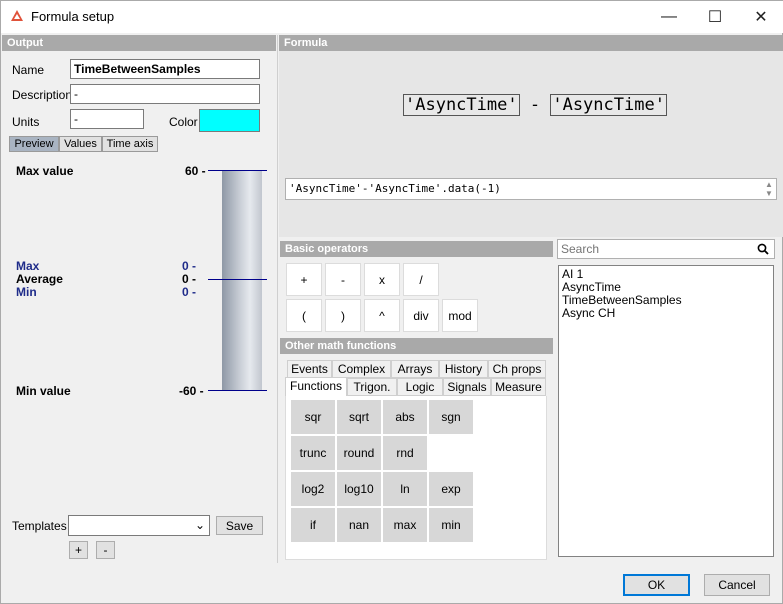  What do you see at coordinates (343, 279) in the screenshot?
I see `operator-minus-button: -` at bounding box center [343, 279].